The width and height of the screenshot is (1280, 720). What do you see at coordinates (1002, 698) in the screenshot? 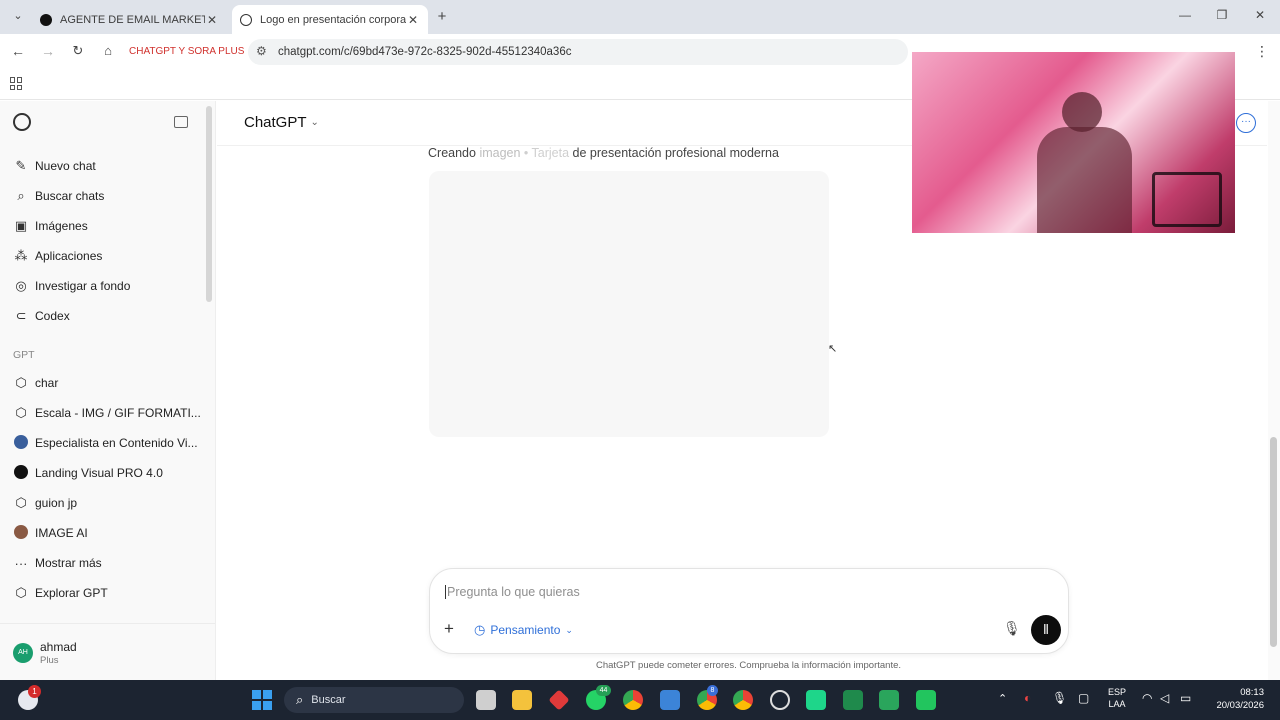
I see `tray-chevron-icon: ⌃` at bounding box center [1002, 698].